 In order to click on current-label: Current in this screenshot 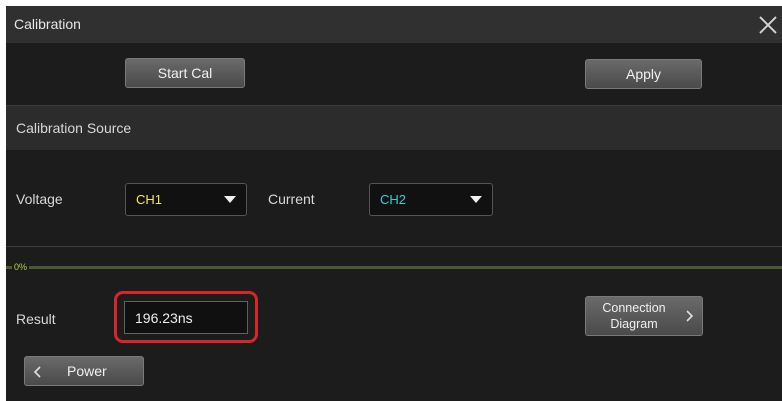, I will do `click(291, 199)`.